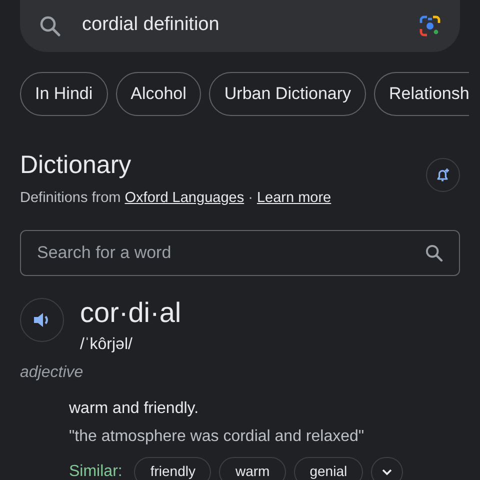 The height and width of the screenshot is (480, 480). I want to click on suggestion-chip: Urban Dictionary, so click(287, 94).